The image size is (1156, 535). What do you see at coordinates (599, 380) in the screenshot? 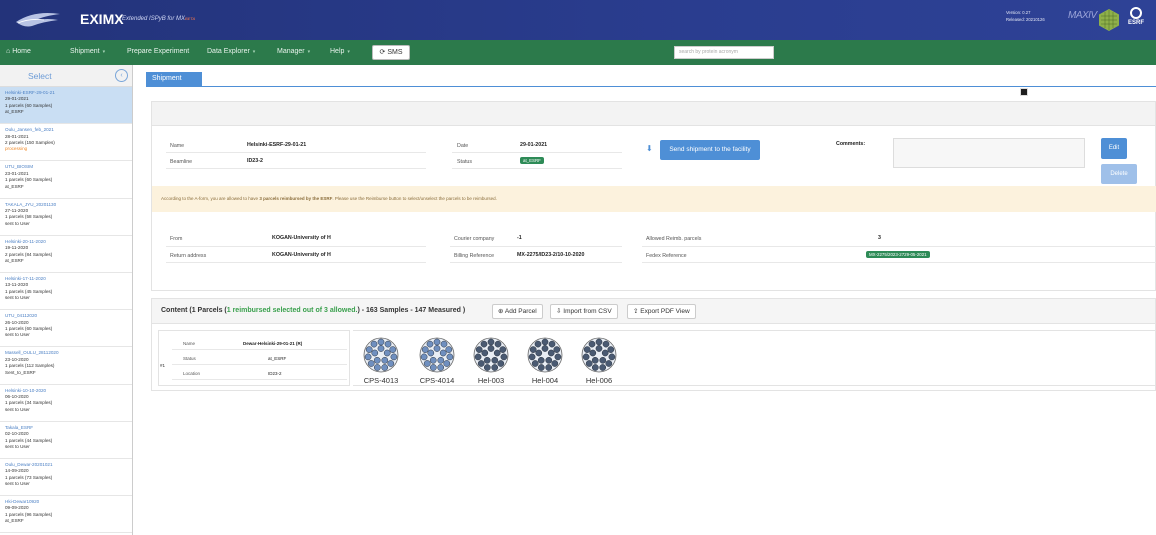
I see `puck-label: Hel-006` at bounding box center [599, 380].